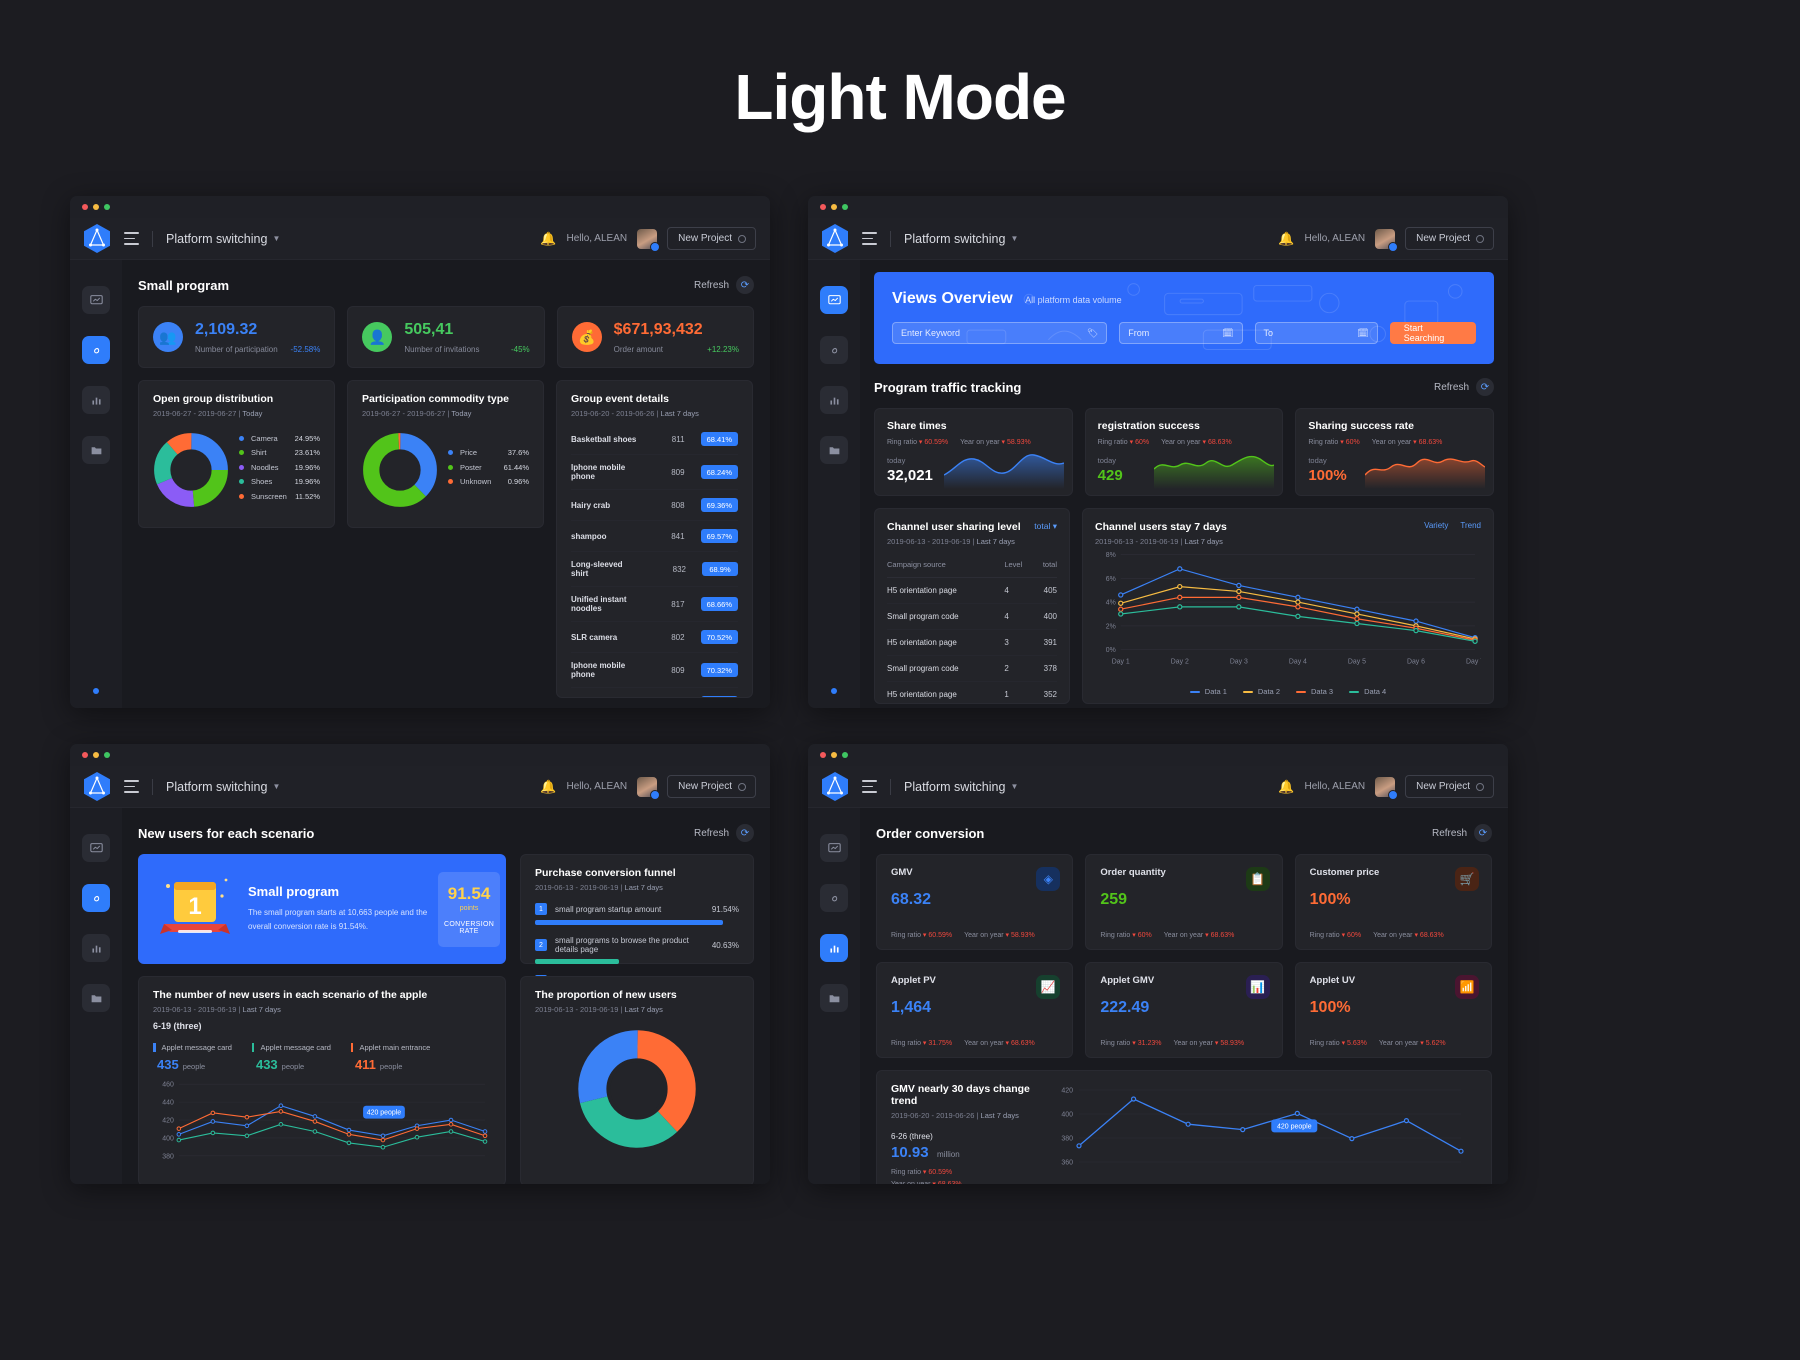 This screenshot has height=1360, width=1800. What do you see at coordinates (1416, 661) in the screenshot?
I see `svg-text: Day 6` at bounding box center [1416, 661].